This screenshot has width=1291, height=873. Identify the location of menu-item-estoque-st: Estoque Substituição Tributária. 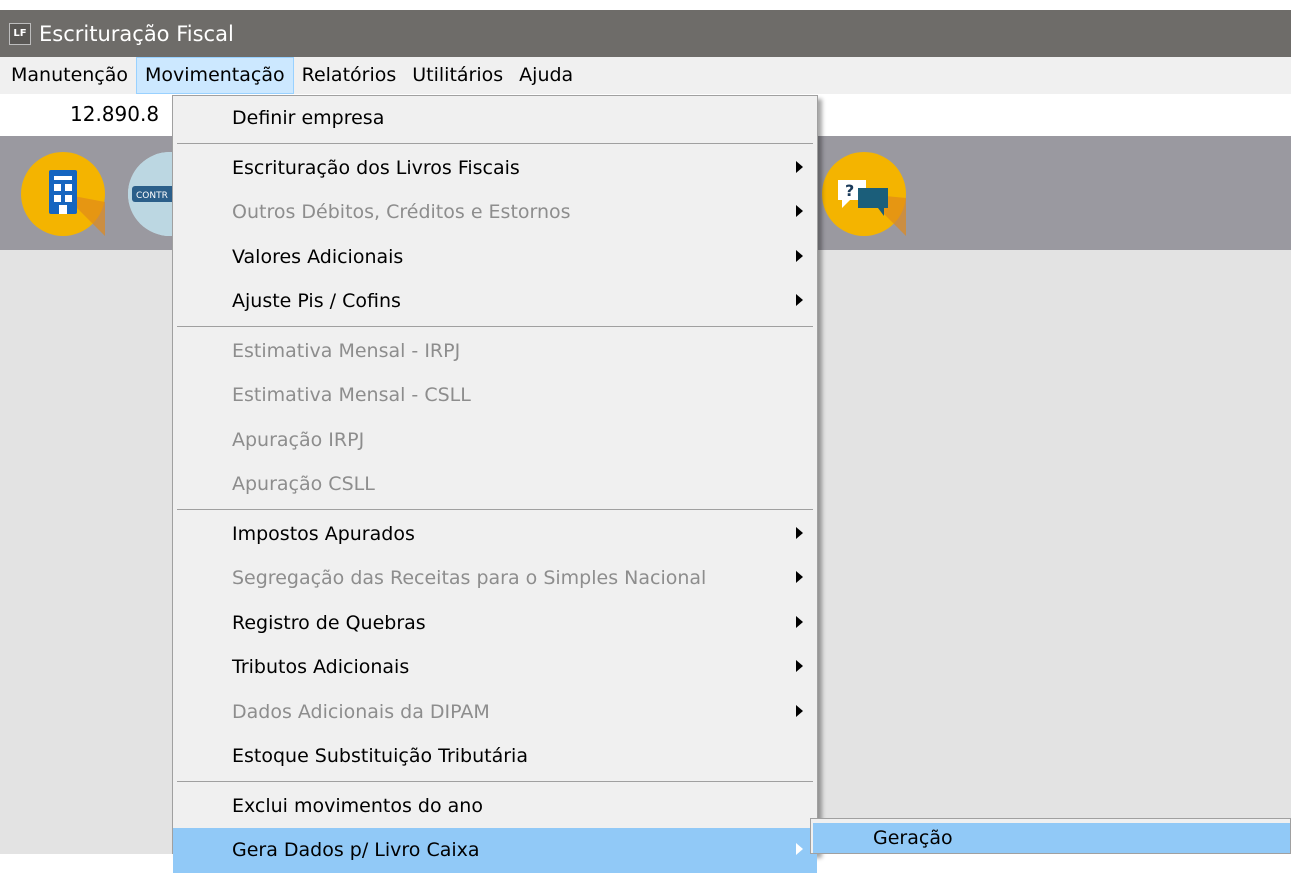
(495, 756).